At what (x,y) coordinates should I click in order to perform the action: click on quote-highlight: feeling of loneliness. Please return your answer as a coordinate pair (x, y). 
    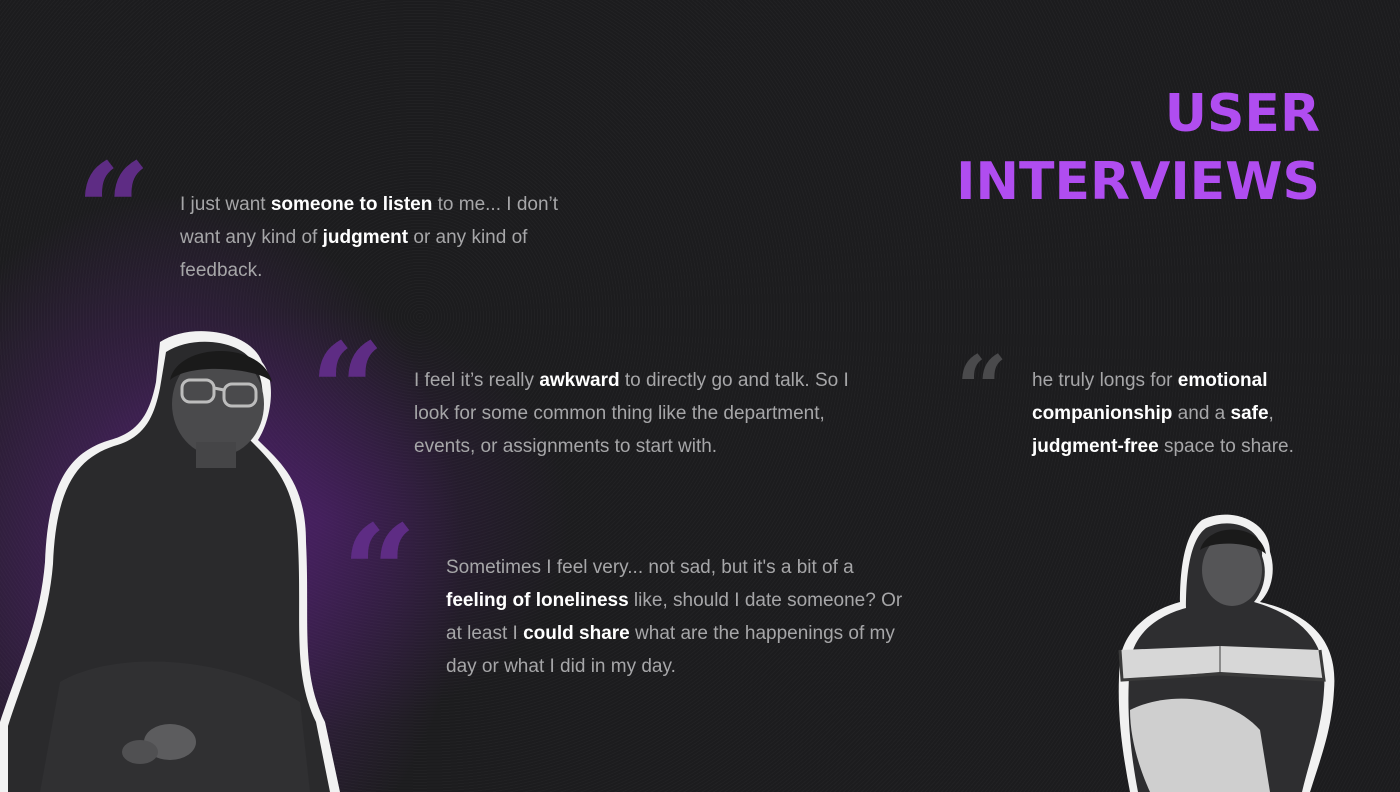
    Looking at the image, I should click on (537, 600).